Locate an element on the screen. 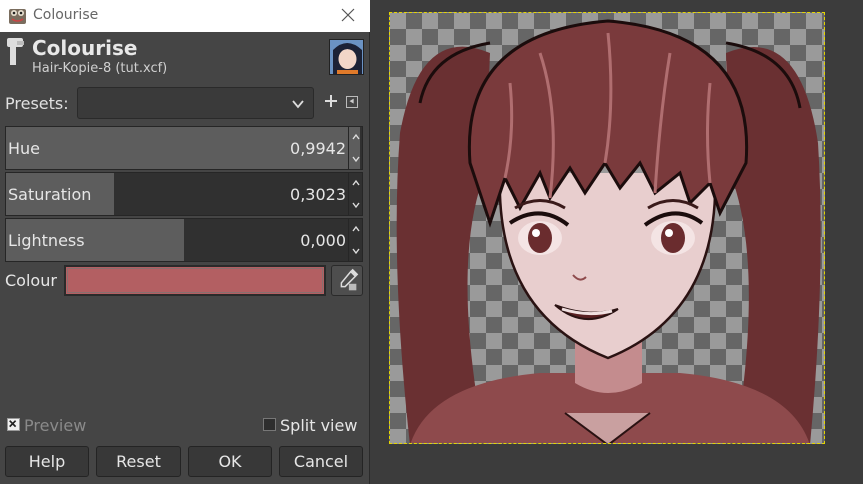 The image size is (863, 484). split-view-label: Split view is located at coordinates (319, 425).